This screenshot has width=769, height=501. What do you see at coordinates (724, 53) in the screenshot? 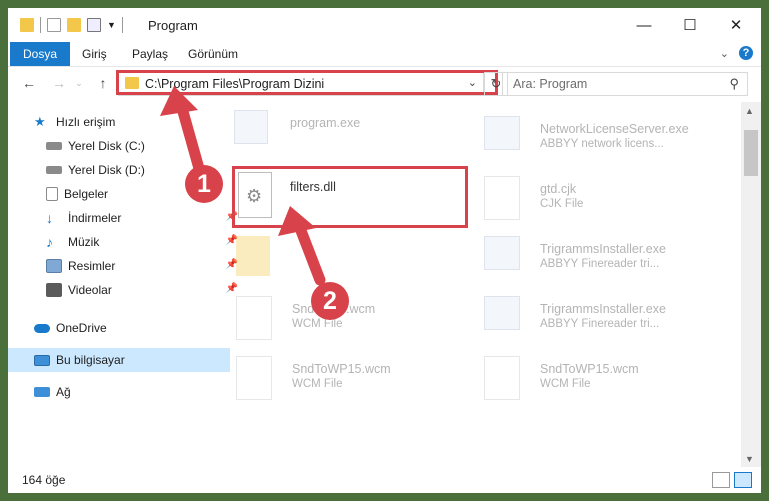
I see `expand-ribbon-icon: ⌄` at bounding box center [724, 53].